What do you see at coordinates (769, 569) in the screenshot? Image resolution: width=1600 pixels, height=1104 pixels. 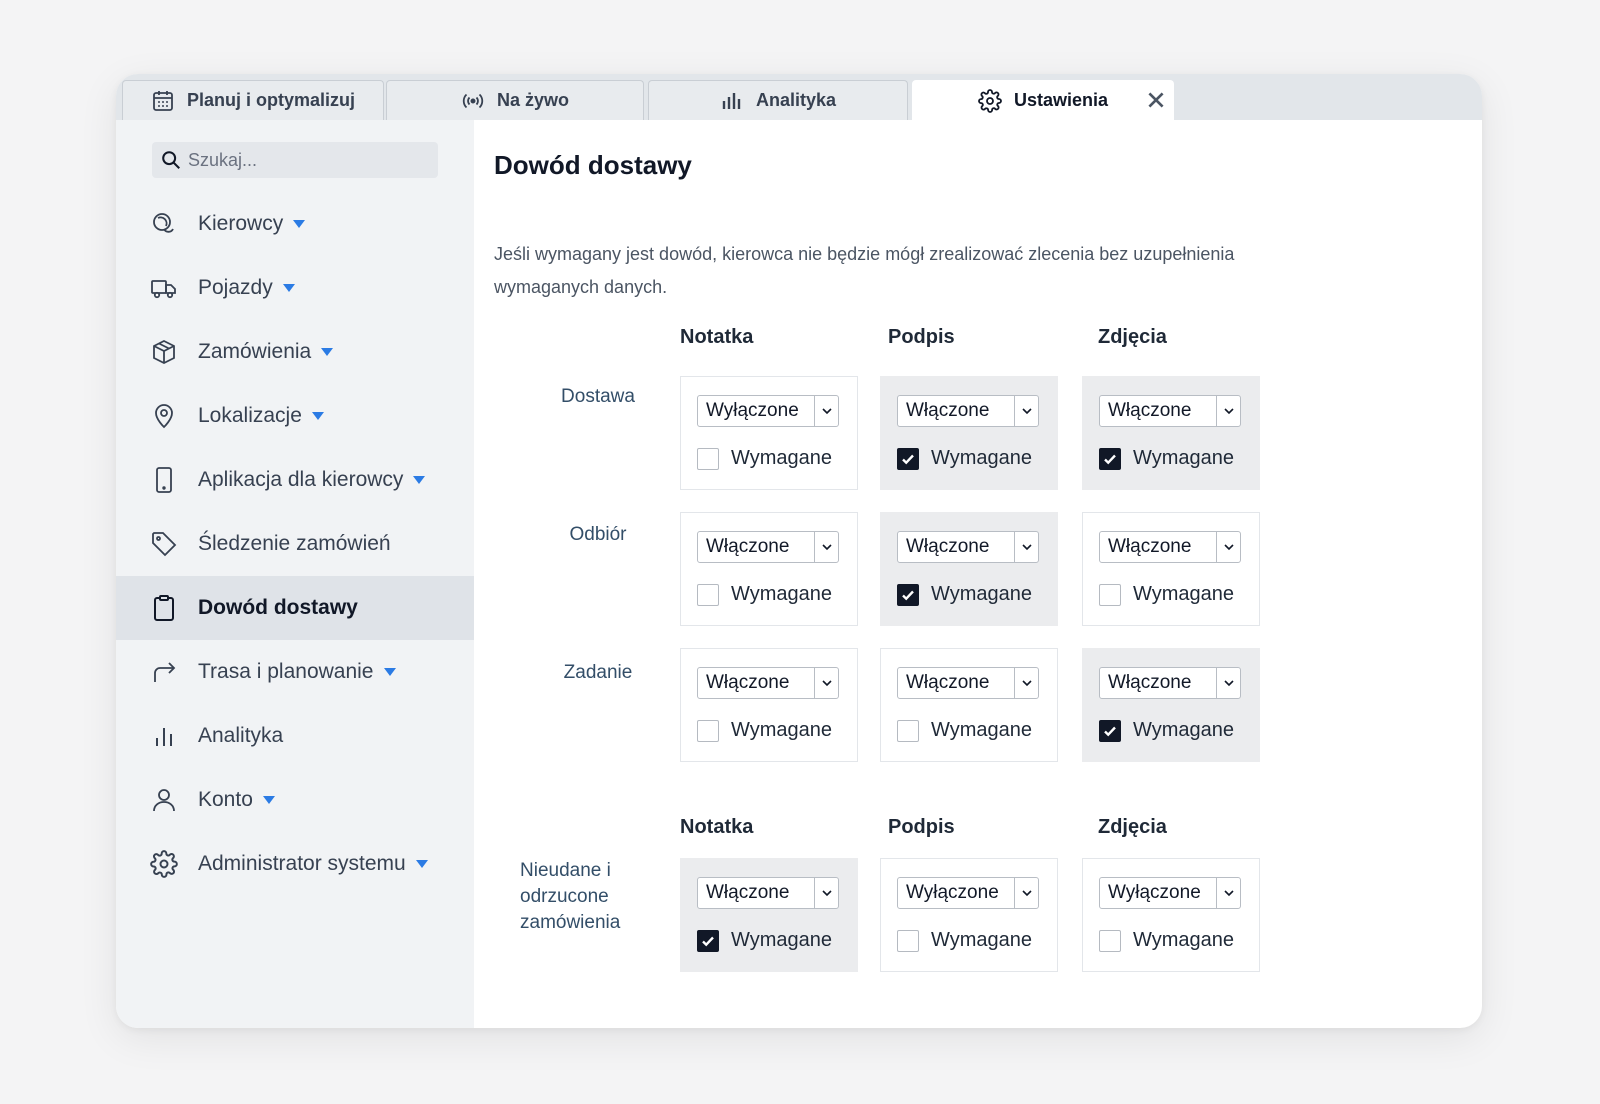 I see `cell-pickup-note: Włączone Wymagane` at bounding box center [769, 569].